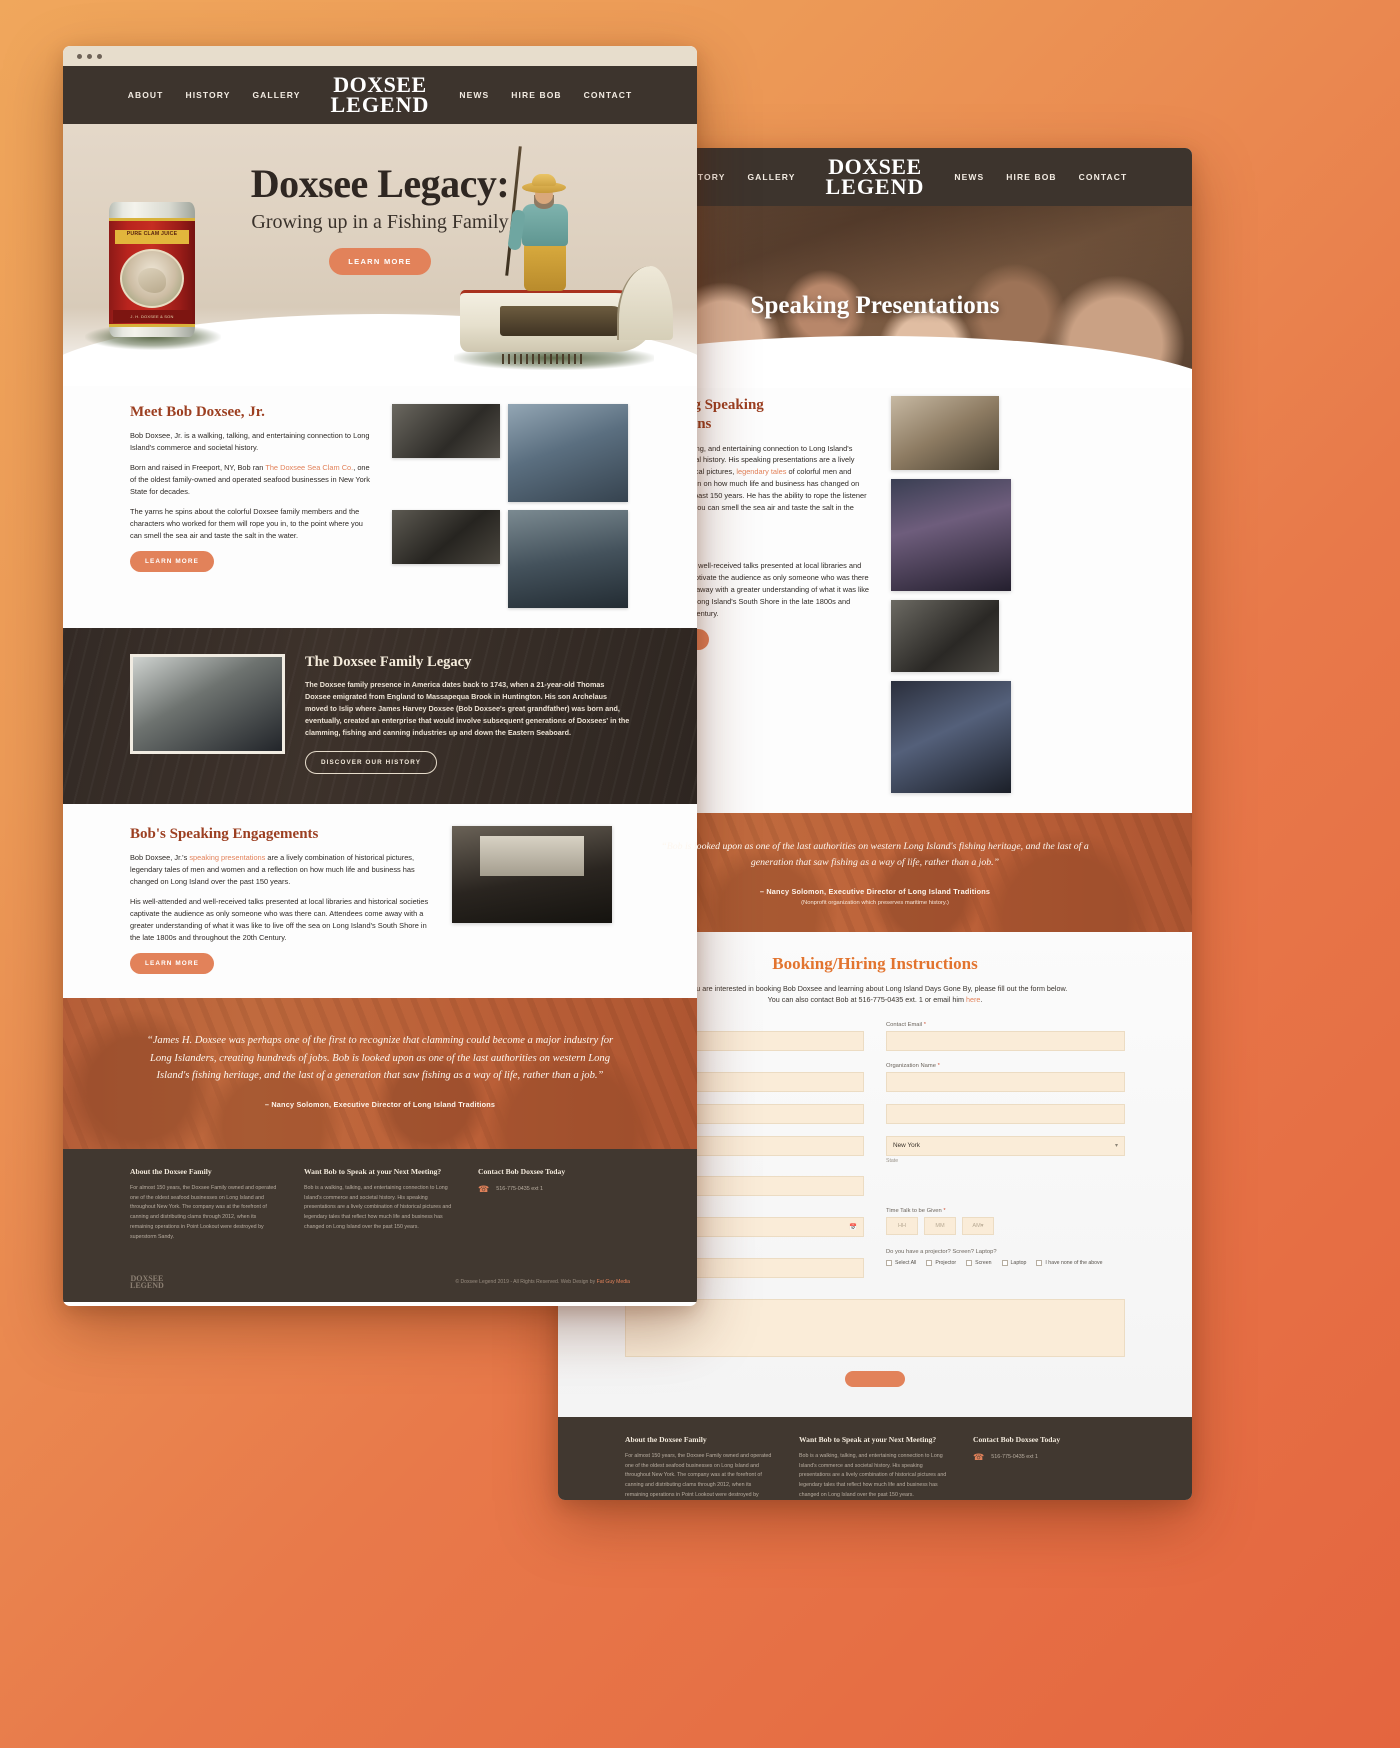 The width and height of the screenshot is (1400, 1748). I want to click on speaking-learn-more-button-1: LEARN MORE, so click(172, 964).